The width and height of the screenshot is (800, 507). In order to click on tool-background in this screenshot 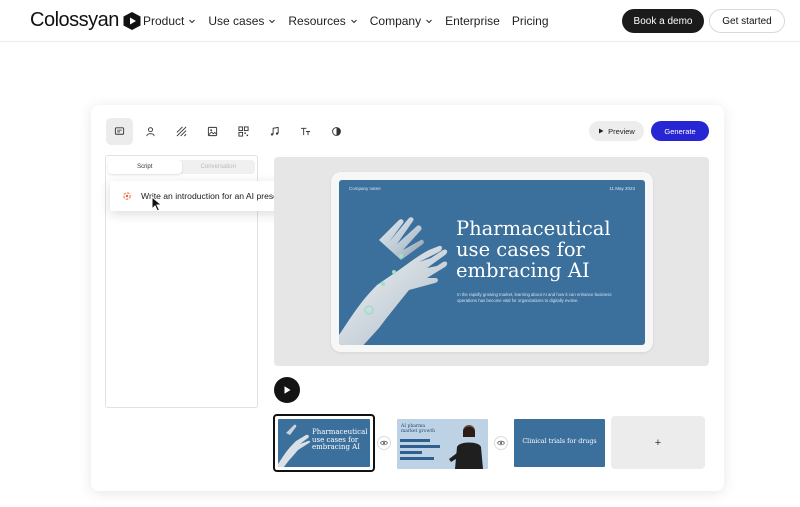, I will do `click(181, 131)`.